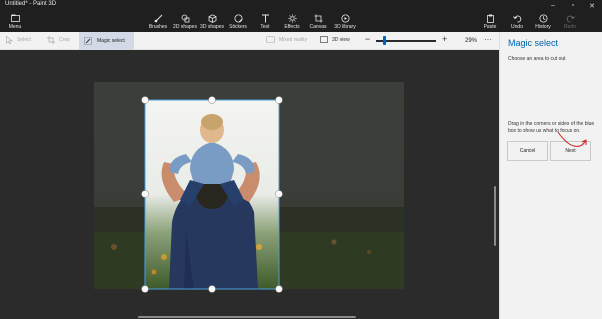  What do you see at coordinates (270, 39) in the screenshot?
I see `mixed-reality-icon` at bounding box center [270, 39].